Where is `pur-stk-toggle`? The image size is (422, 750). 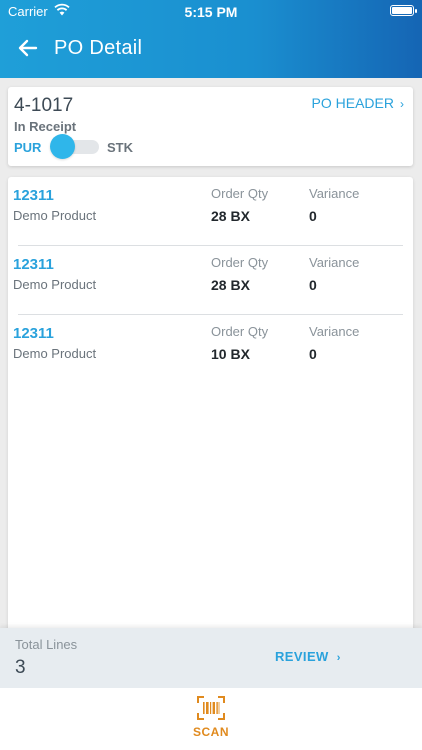
pur-stk-toggle is located at coordinates (74, 146).